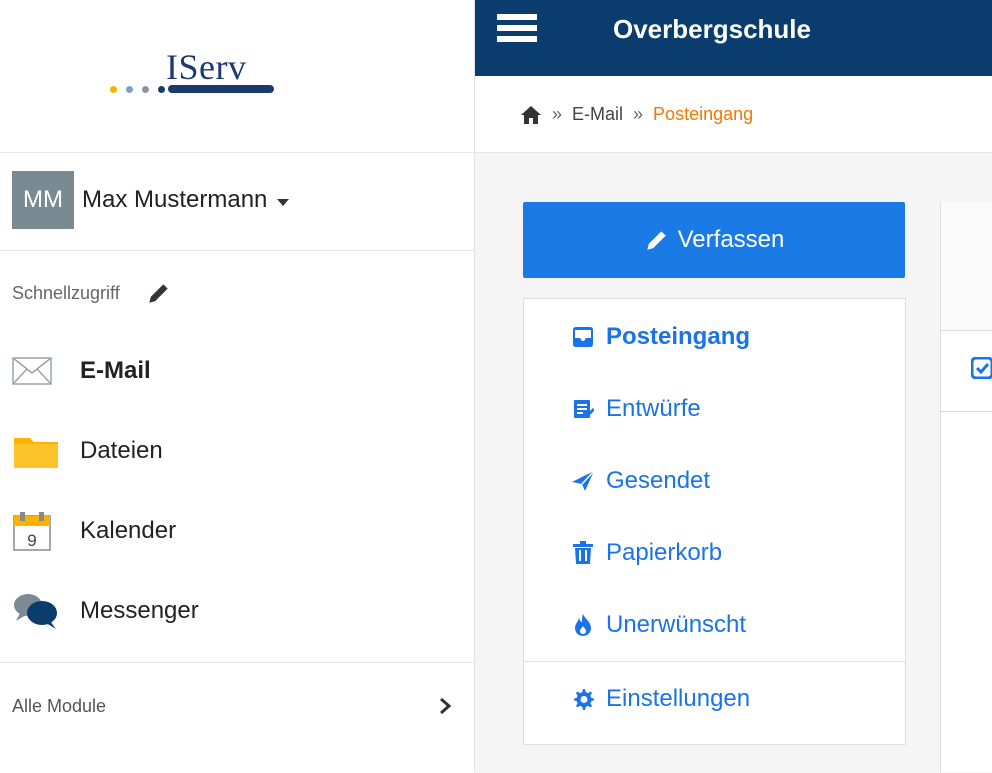 Image resolution: width=992 pixels, height=773 pixels. I want to click on folder-spam: Unerwünscht, so click(657, 625).